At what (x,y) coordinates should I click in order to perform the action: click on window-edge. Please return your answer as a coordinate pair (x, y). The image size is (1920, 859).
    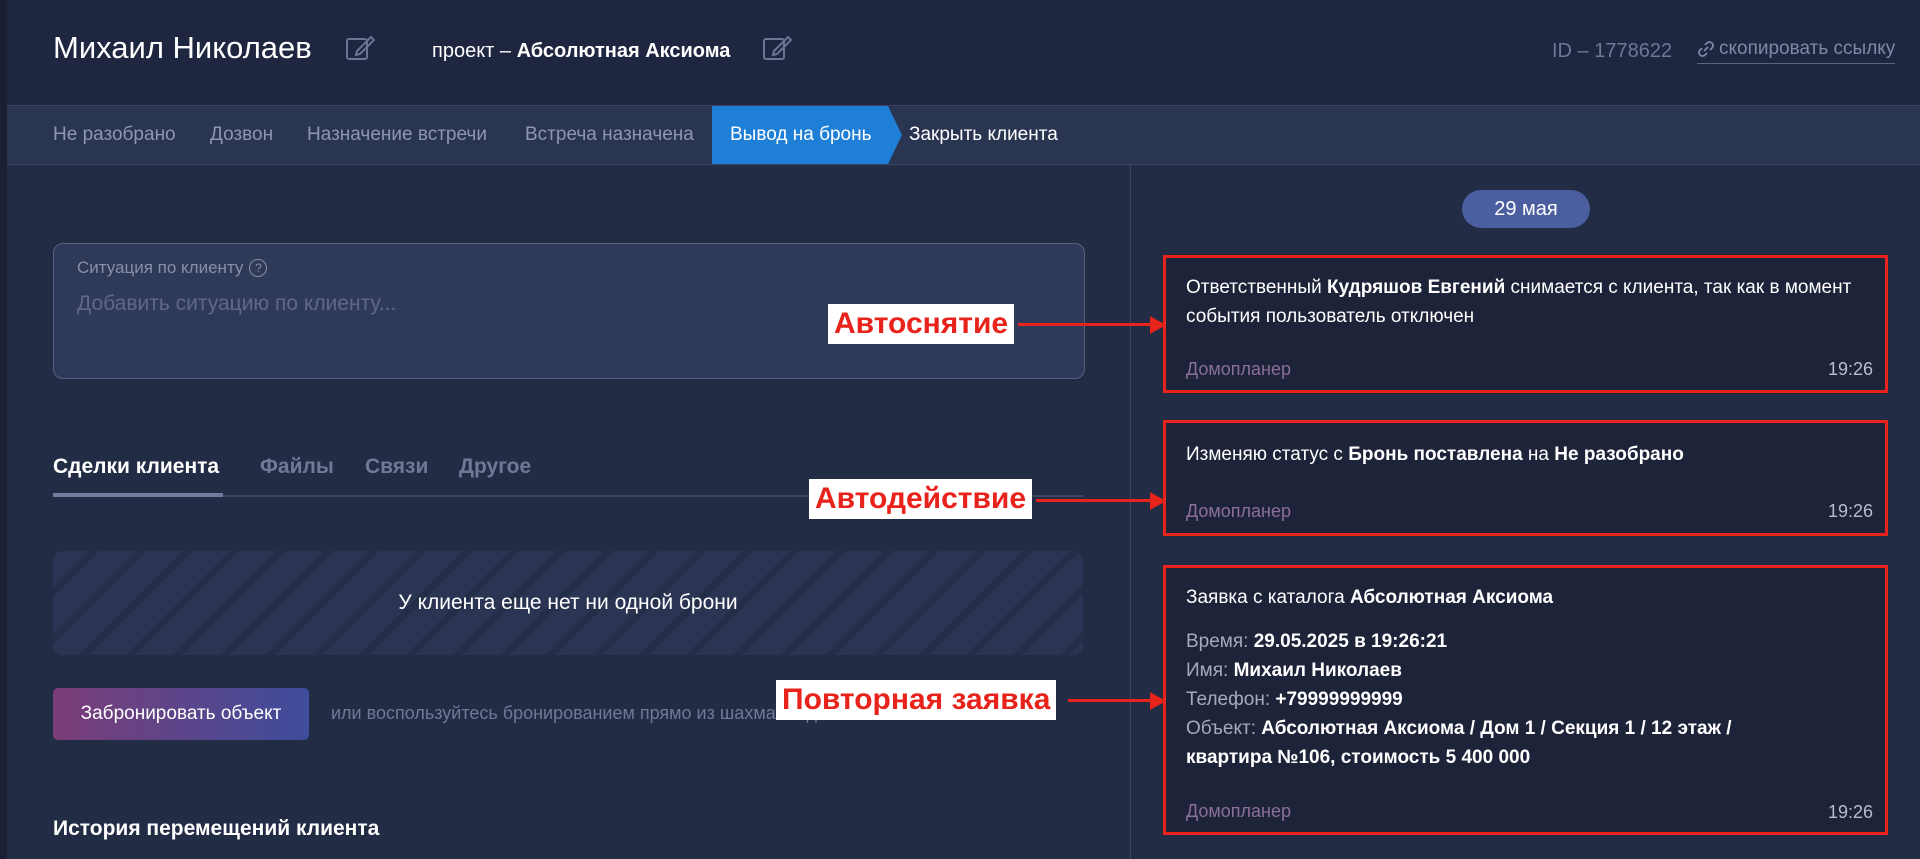
    Looking at the image, I should click on (3, 429).